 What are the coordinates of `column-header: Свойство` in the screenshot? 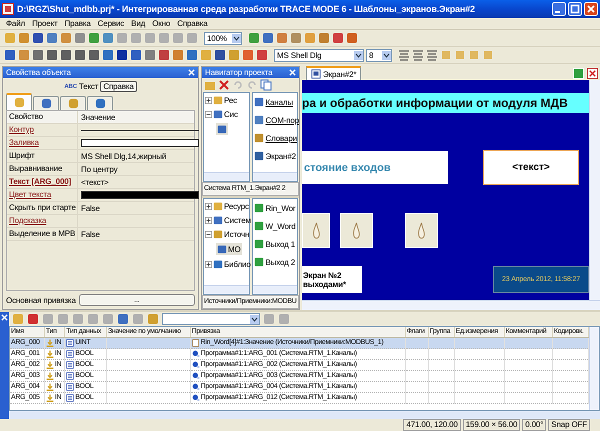 It's located at (42, 117).